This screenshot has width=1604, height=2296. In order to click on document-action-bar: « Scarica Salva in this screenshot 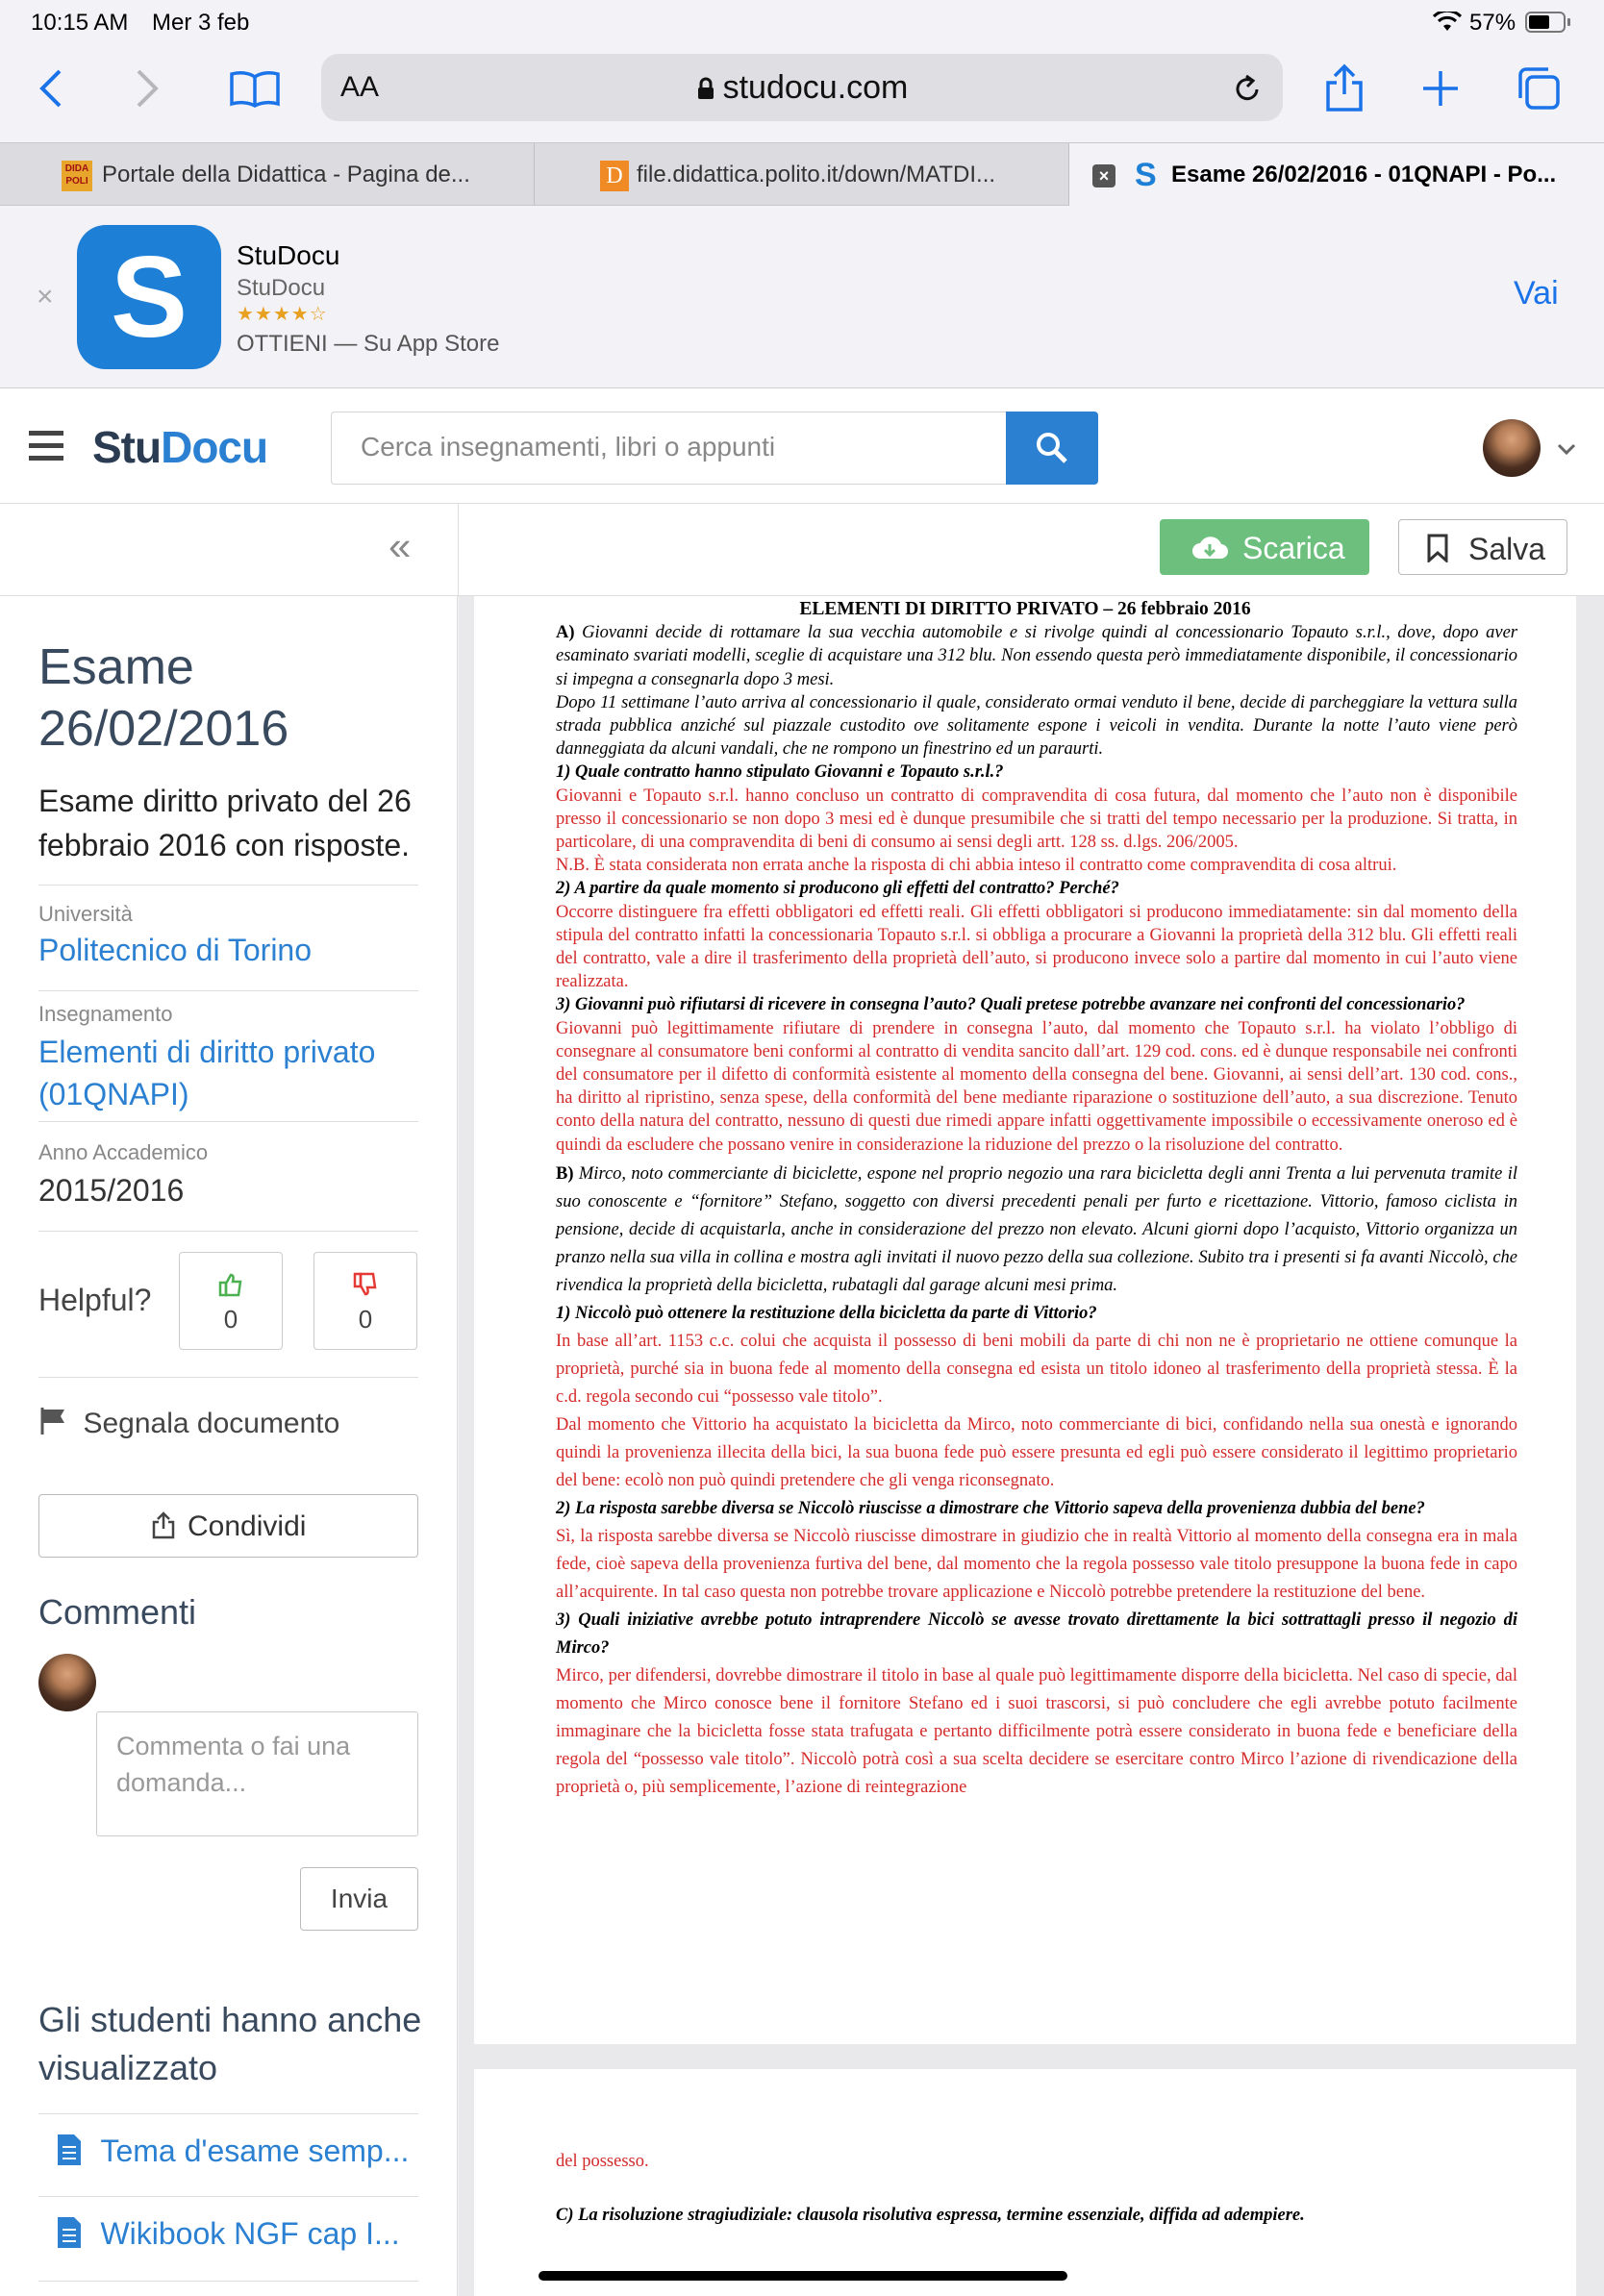, I will do `click(802, 550)`.